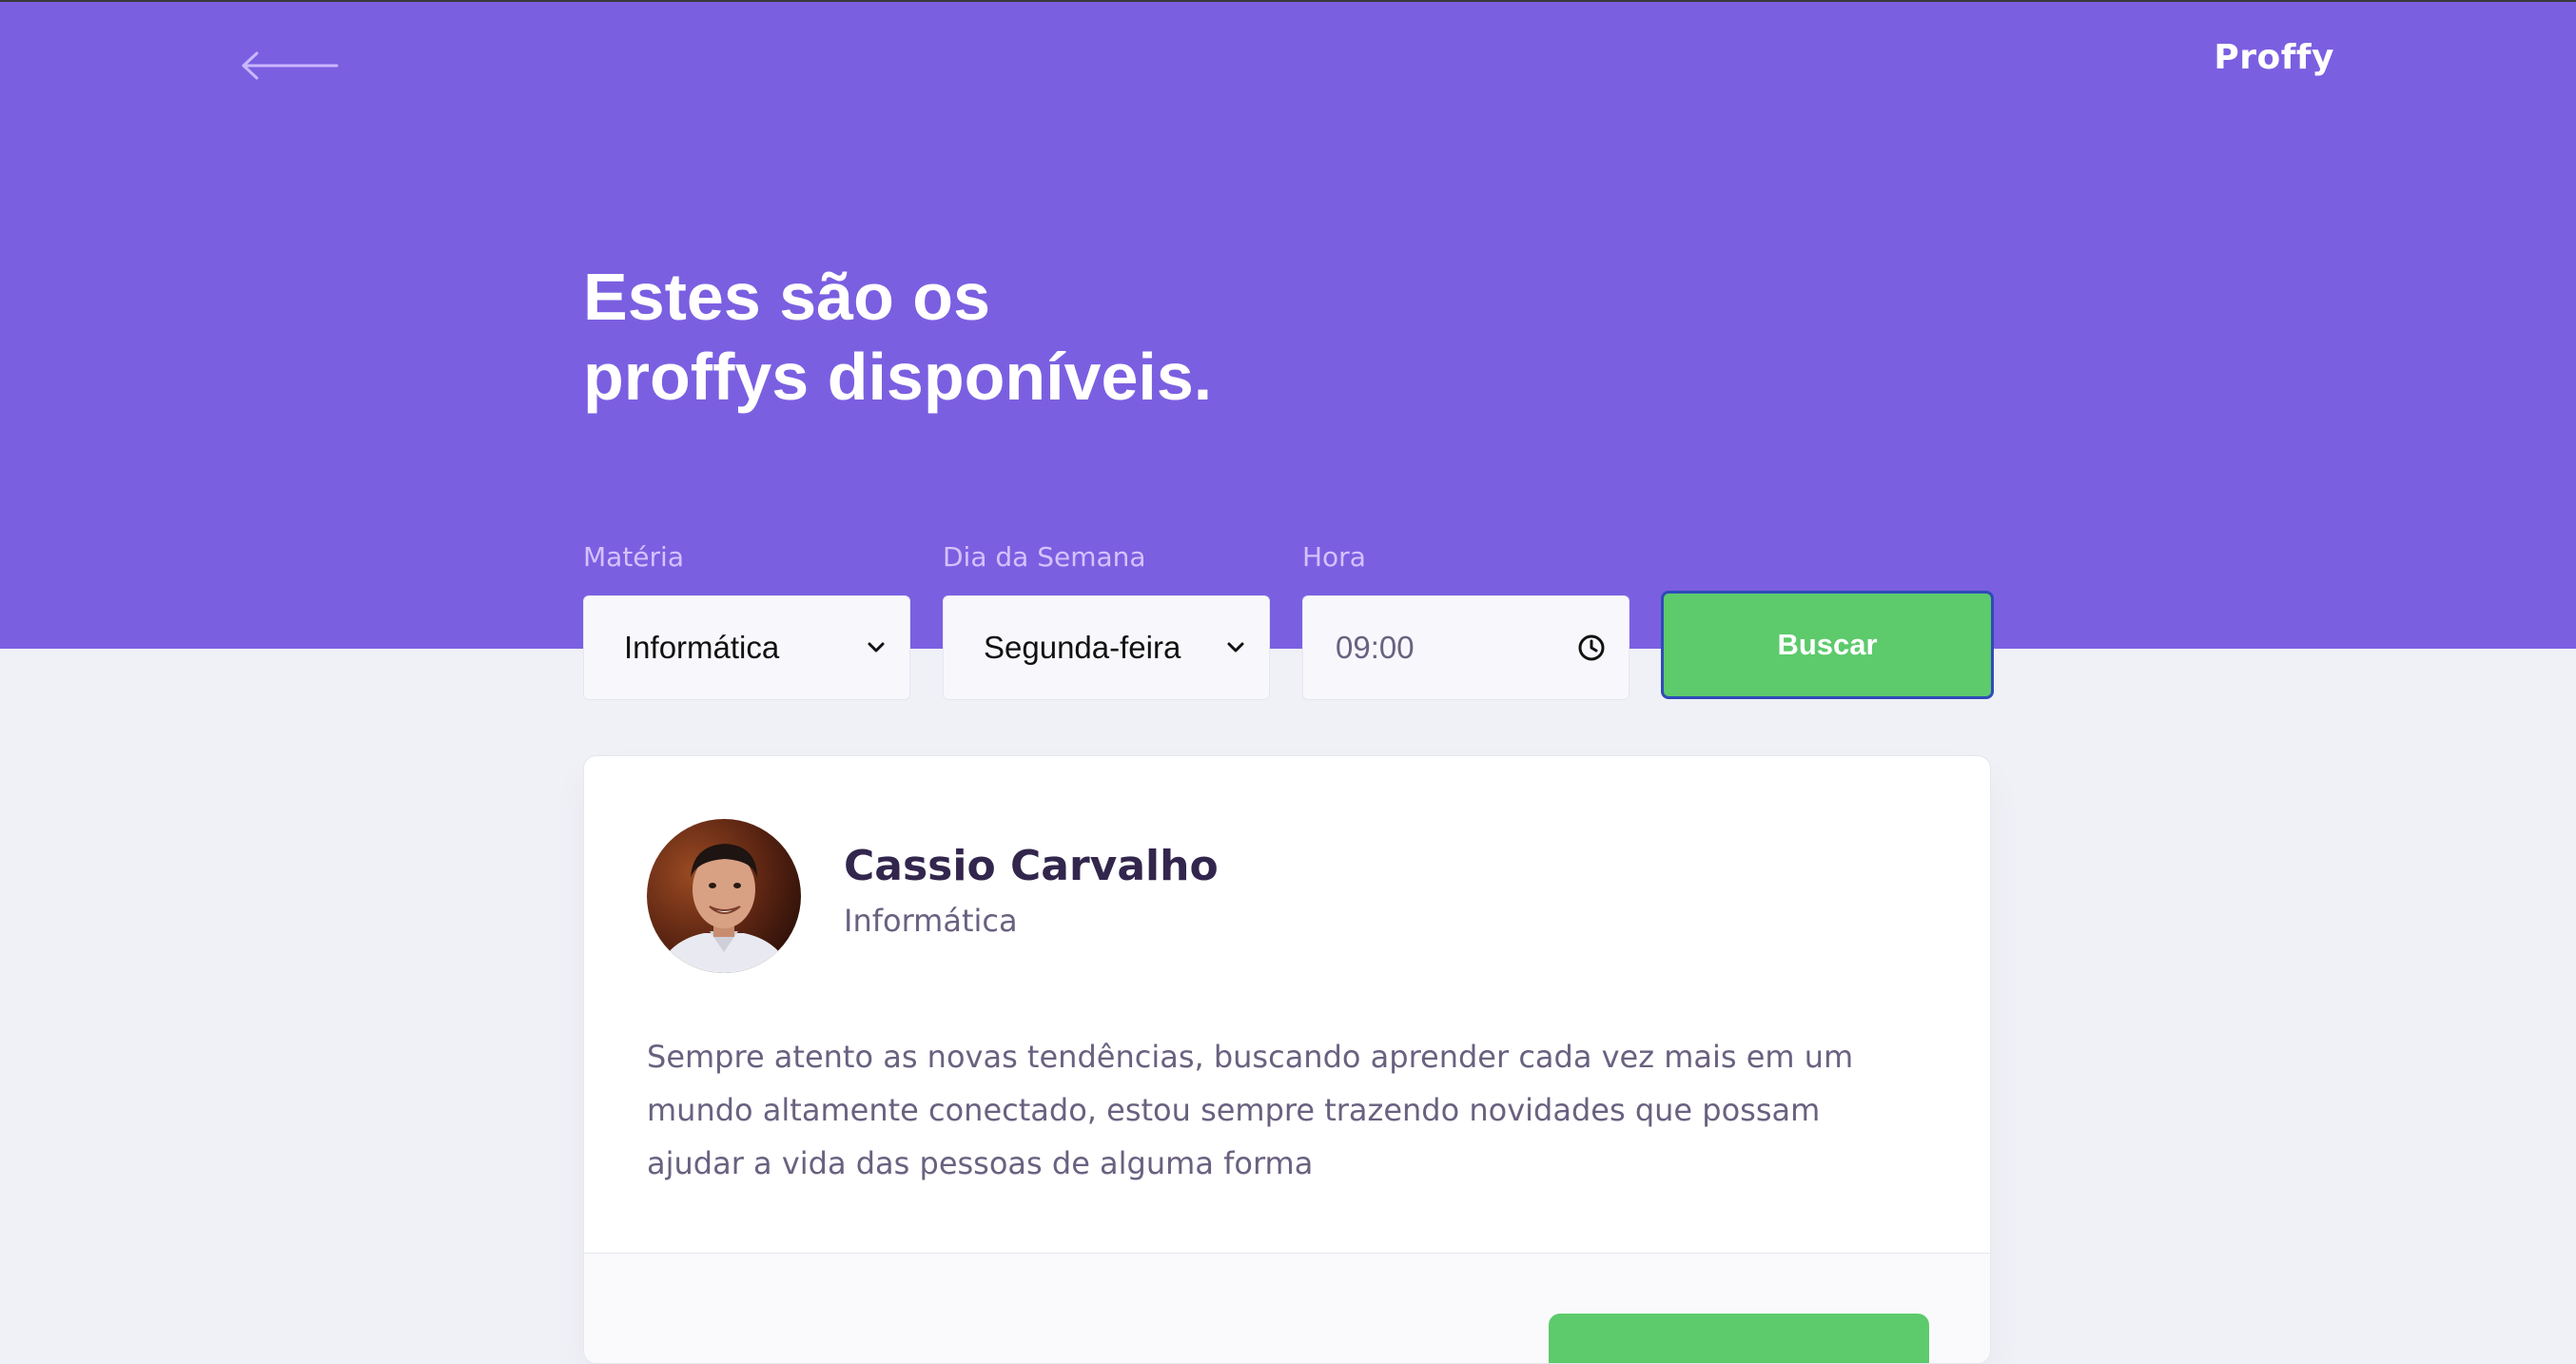 The width and height of the screenshot is (2576, 1364). I want to click on clock-icon, so click(1592, 647).